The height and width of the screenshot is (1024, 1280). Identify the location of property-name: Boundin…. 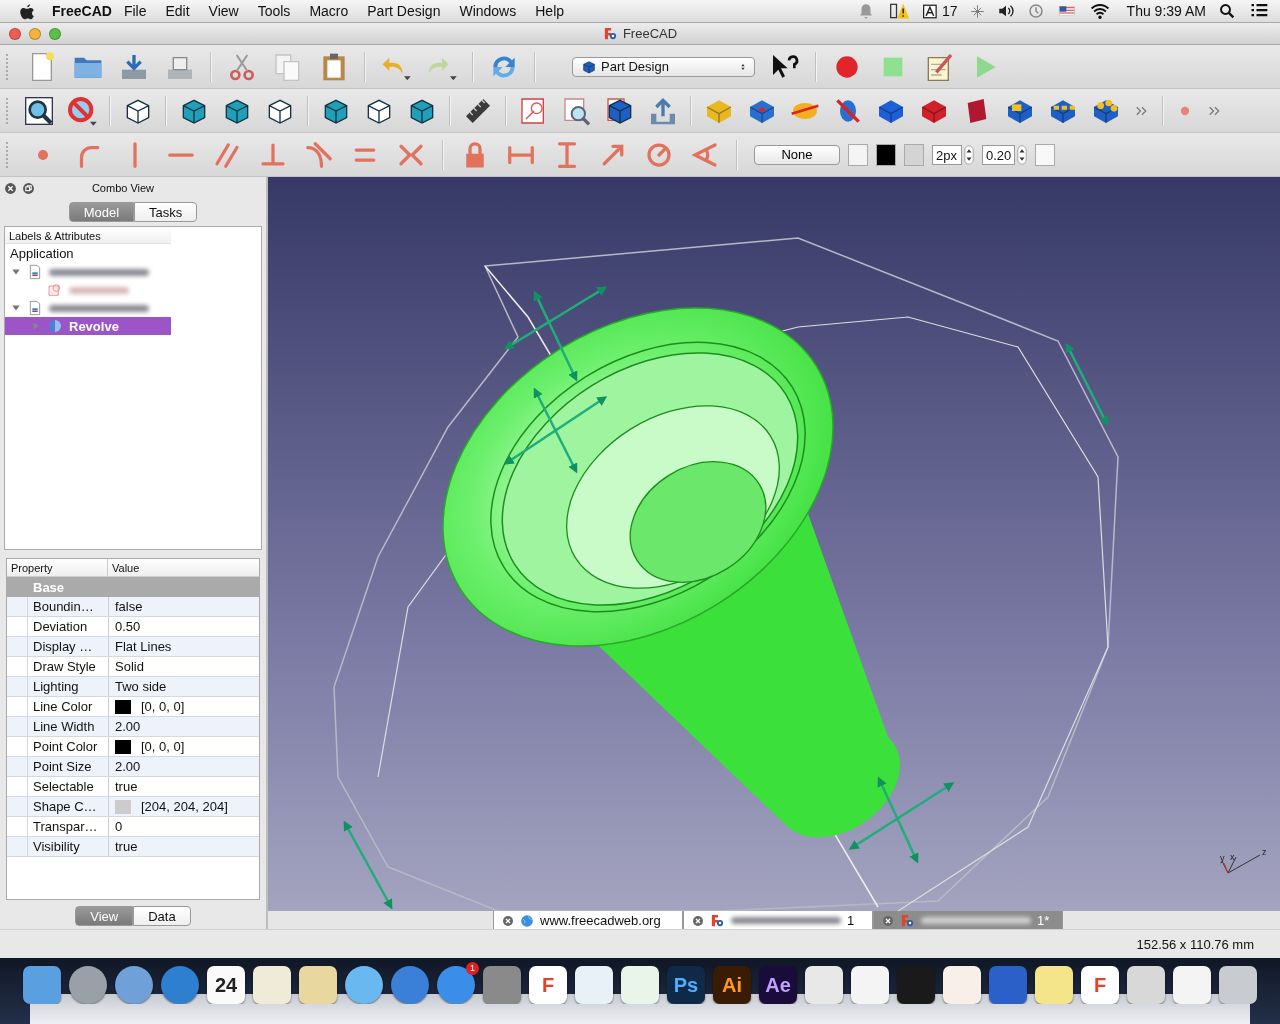
(68, 606).